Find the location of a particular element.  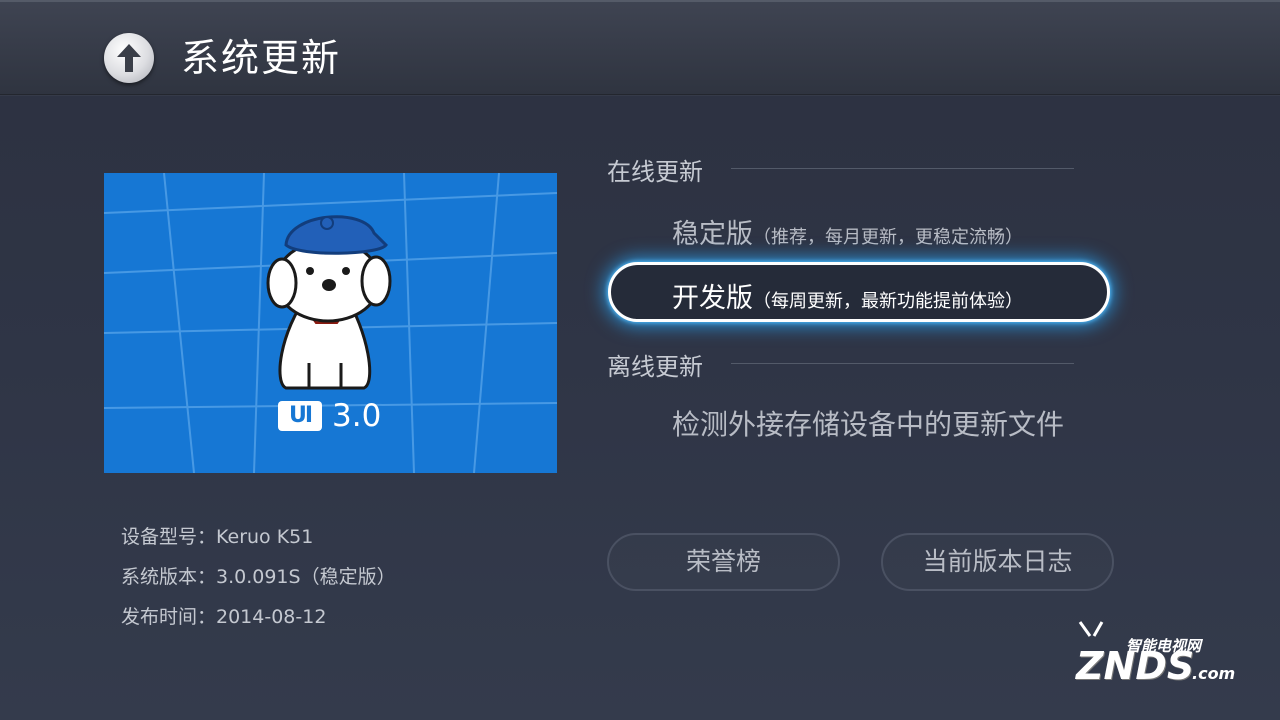

watermark-main-text: ZNDS is located at coordinates (1135, 666).